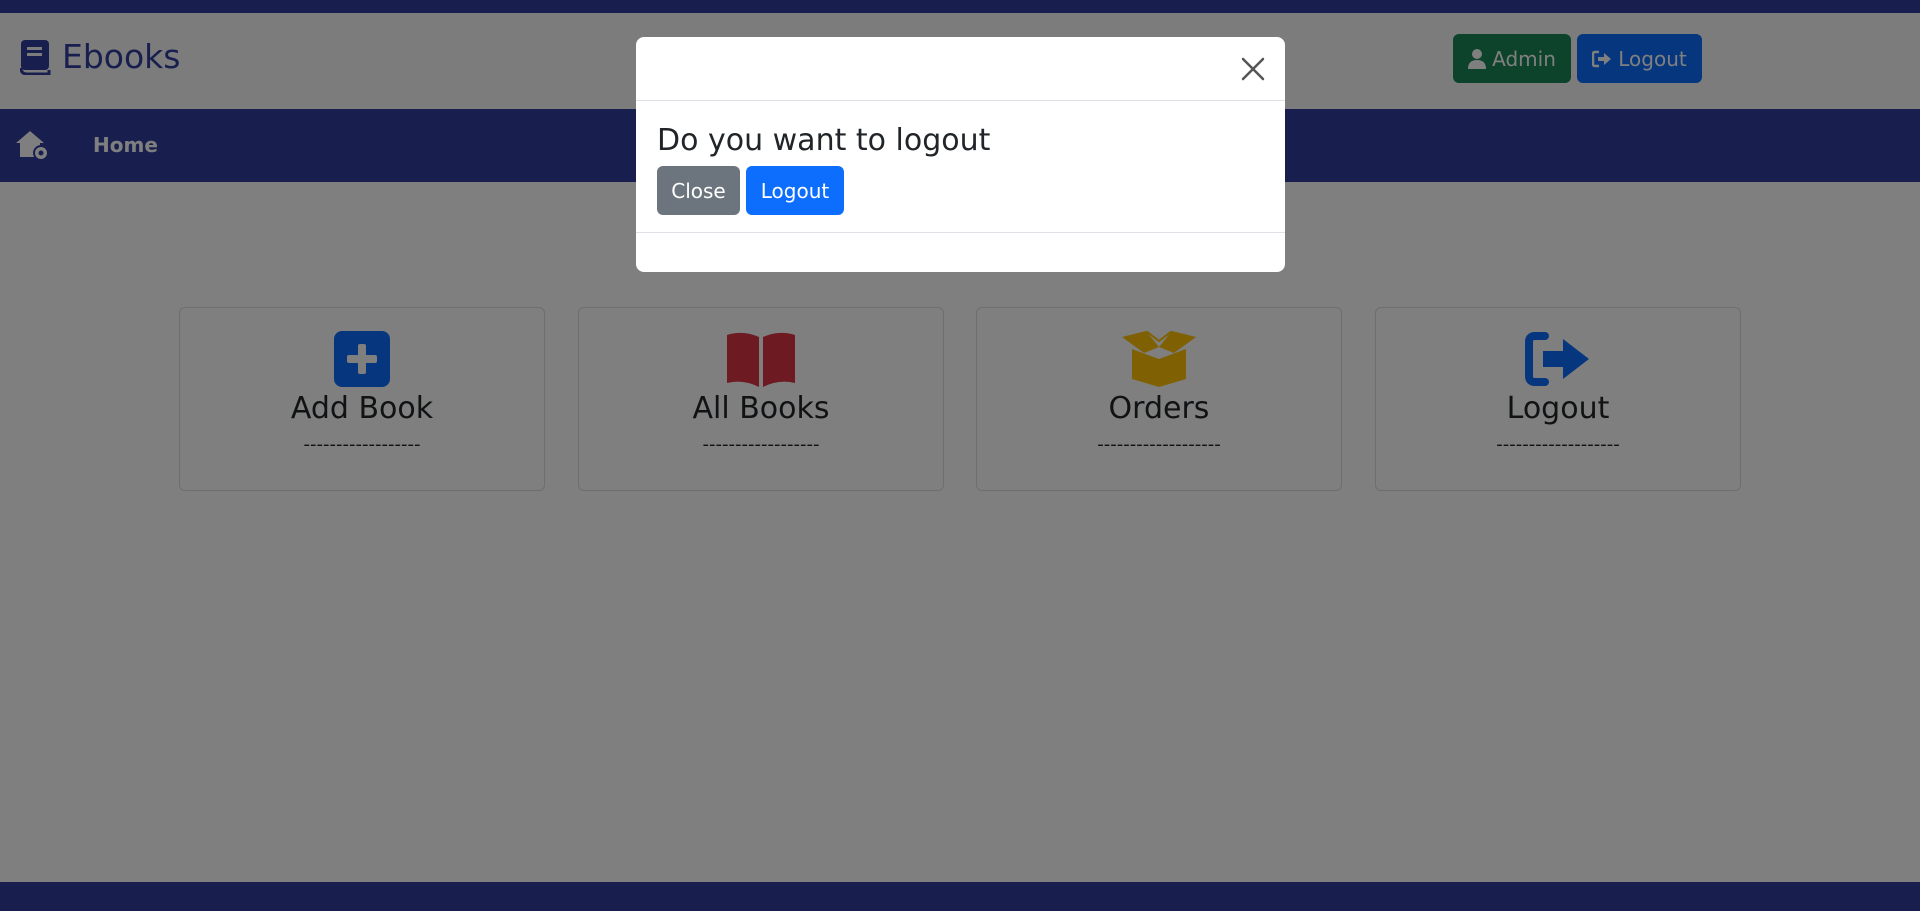 The width and height of the screenshot is (1920, 911). What do you see at coordinates (795, 190) in the screenshot?
I see `confirm-logout-button: Logout` at bounding box center [795, 190].